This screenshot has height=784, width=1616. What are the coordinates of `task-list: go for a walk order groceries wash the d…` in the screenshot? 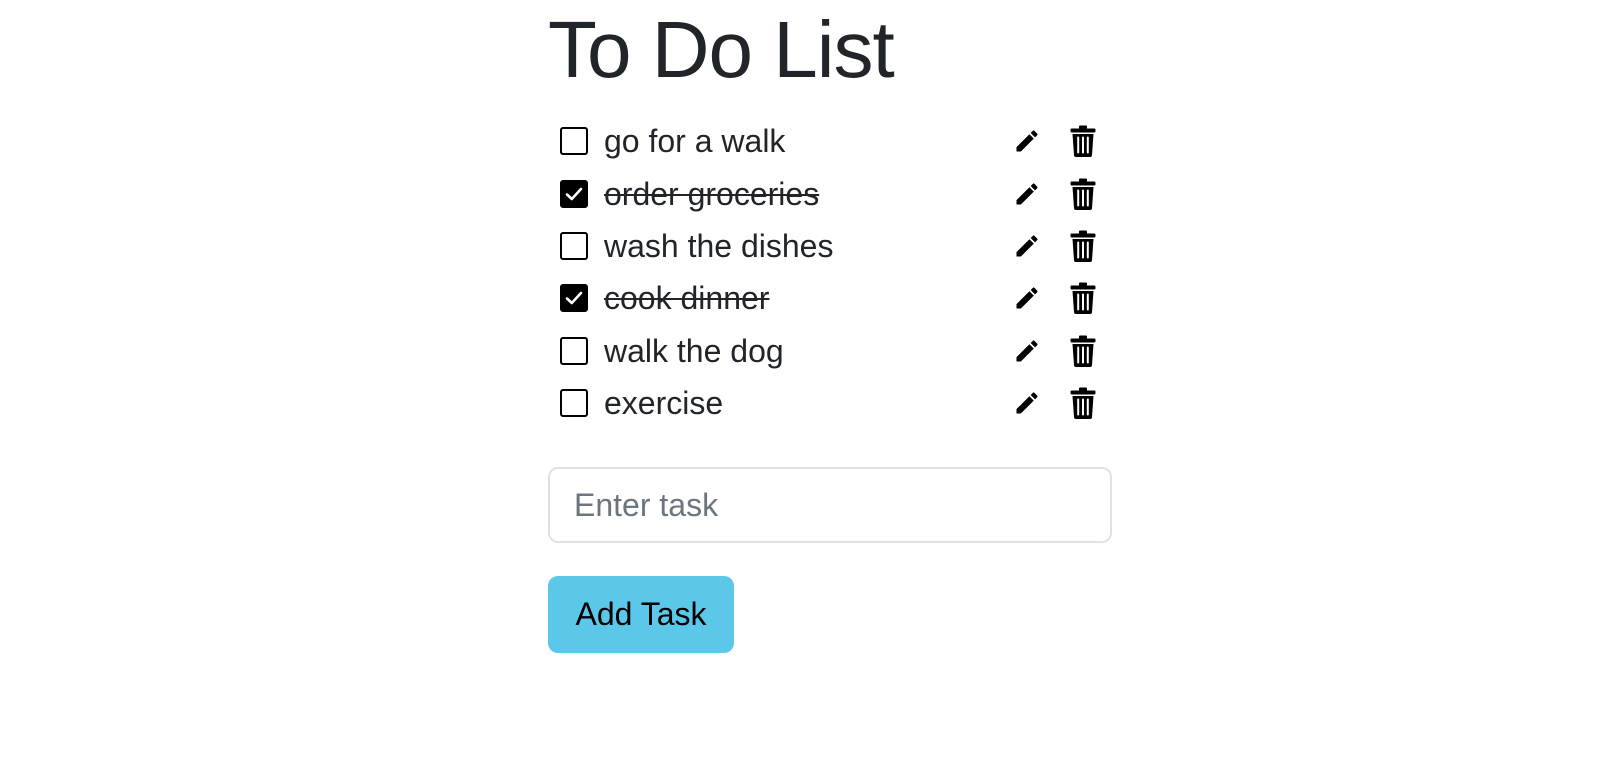 It's located at (830, 272).